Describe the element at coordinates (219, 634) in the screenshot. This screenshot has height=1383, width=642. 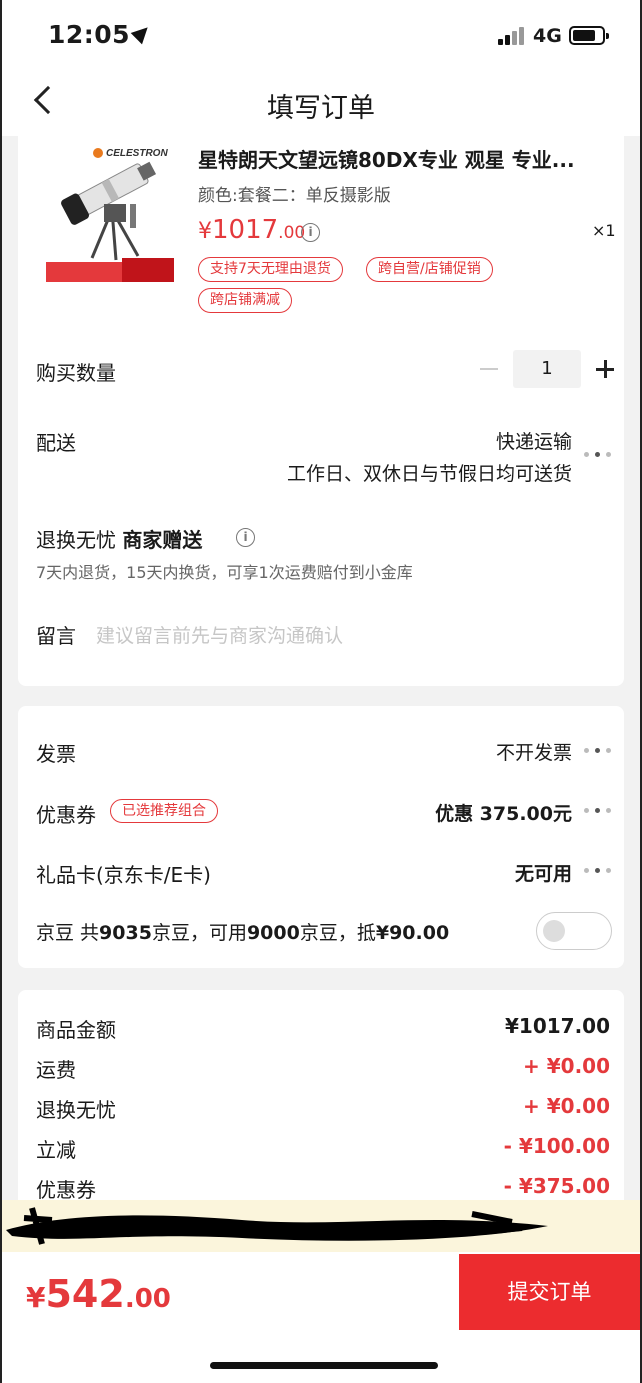
I see `message-input: 建议留言前先与商家沟通确认` at that location.